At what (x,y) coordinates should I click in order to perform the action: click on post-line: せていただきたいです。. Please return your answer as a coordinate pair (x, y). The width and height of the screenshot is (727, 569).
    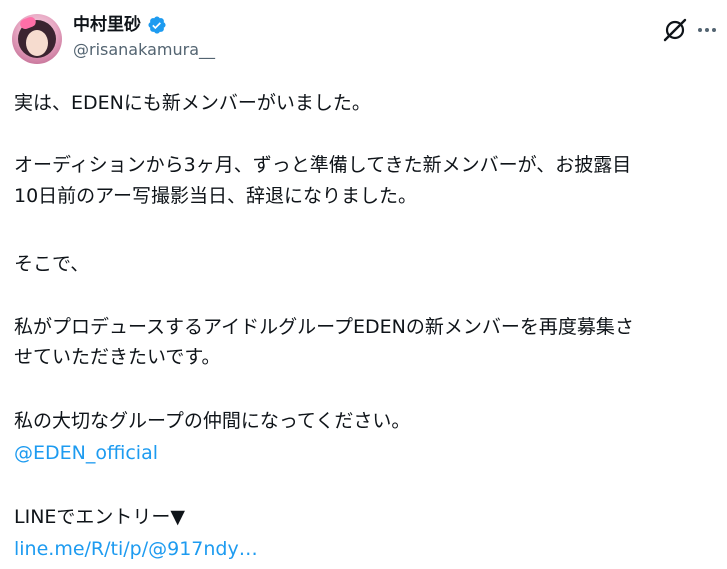
    Looking at the image, I should click on (117, 357).